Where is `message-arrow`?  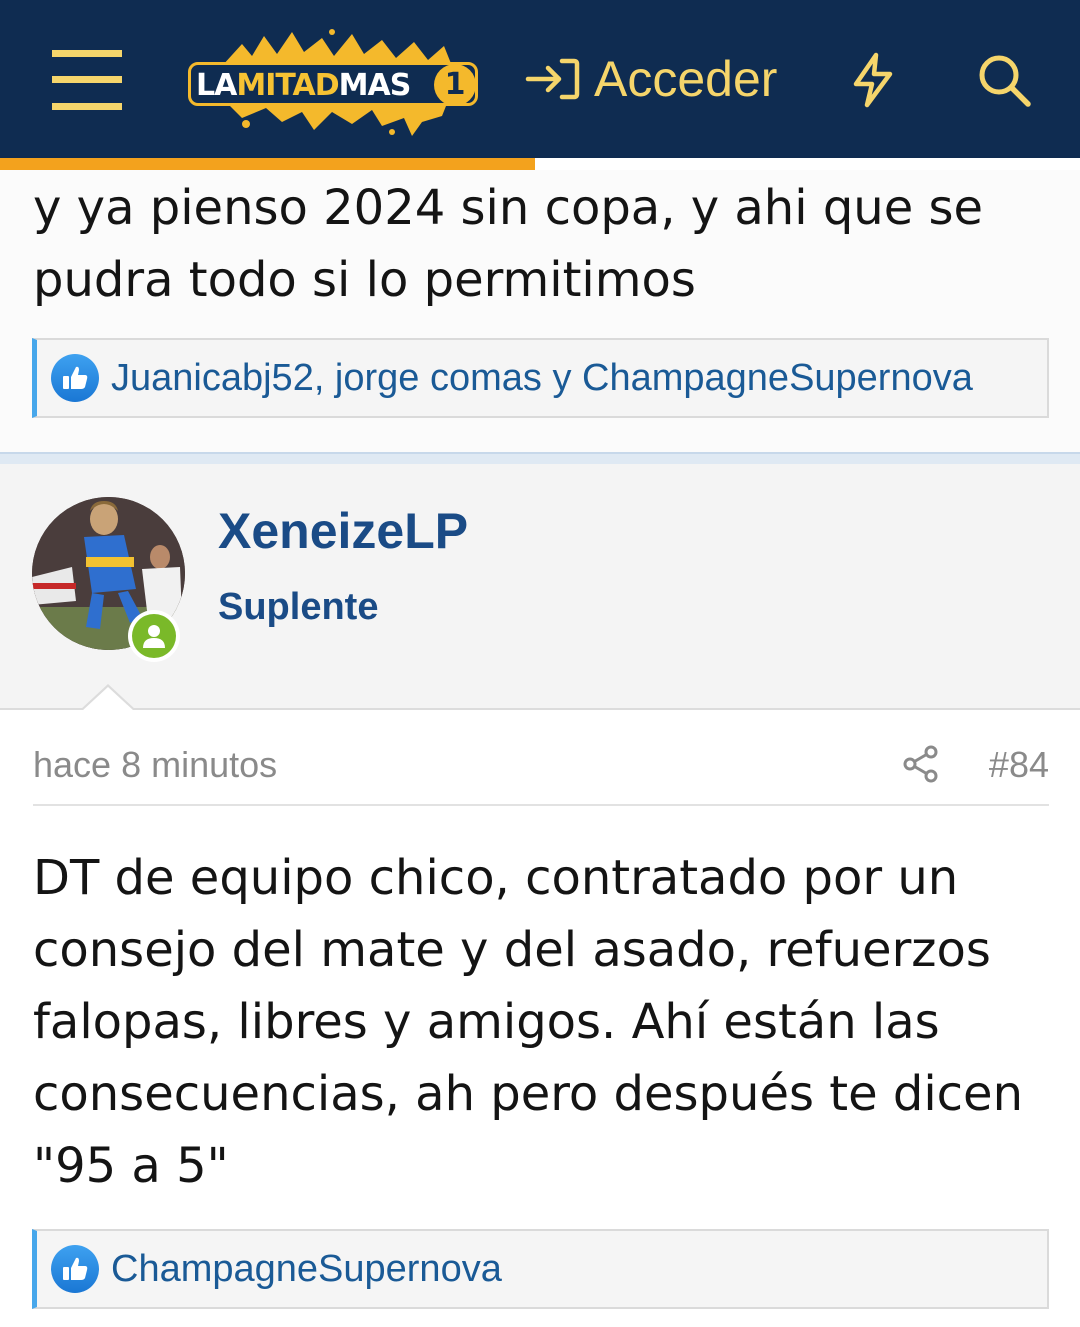 message-arrow is located at coordinates (108, 697).